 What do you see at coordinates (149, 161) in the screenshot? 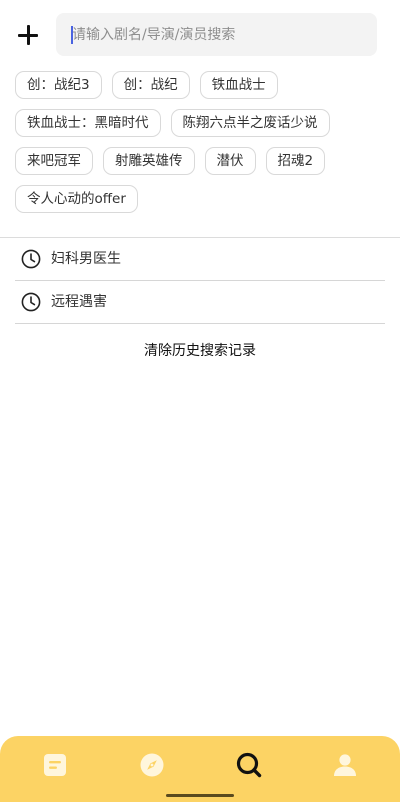
I see `hot-tag: 射雕英雄传` at bounding box center [149, 161].